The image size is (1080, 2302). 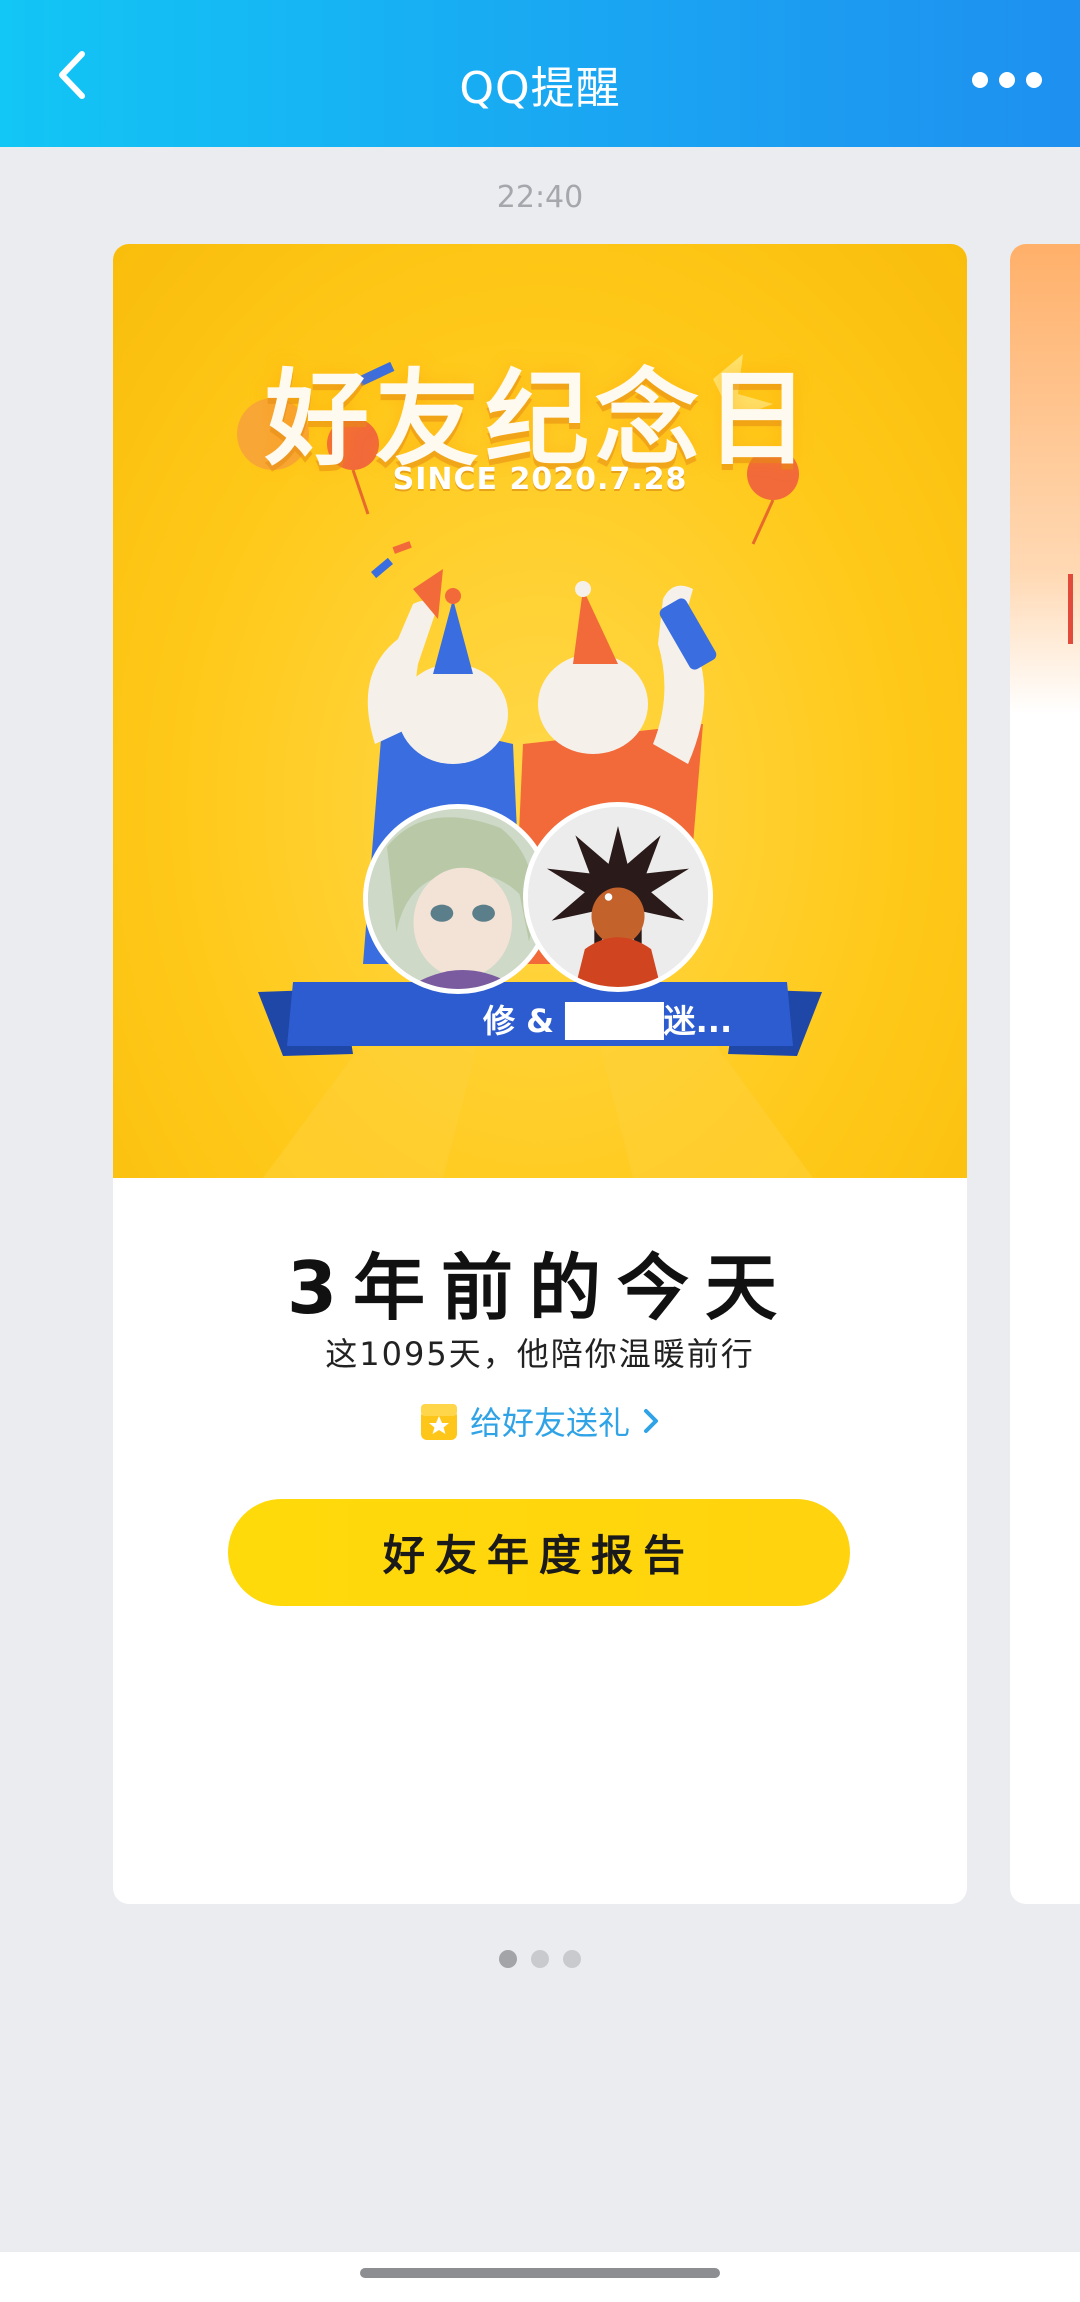 What do you see at coordinates (651, 1421) in the screenshot?
I see `chevron-right-icon` at bounding box center [651, 1421].